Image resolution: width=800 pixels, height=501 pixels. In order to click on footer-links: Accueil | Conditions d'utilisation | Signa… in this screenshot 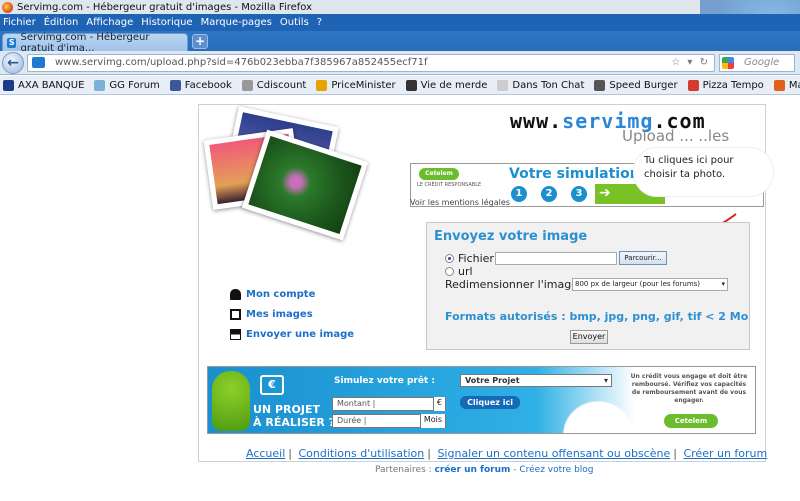, I will do `click(507, 453)`.